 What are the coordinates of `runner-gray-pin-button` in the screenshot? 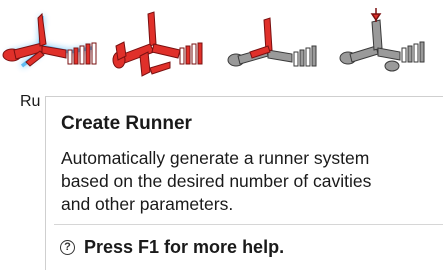 It's located at (386, 44).